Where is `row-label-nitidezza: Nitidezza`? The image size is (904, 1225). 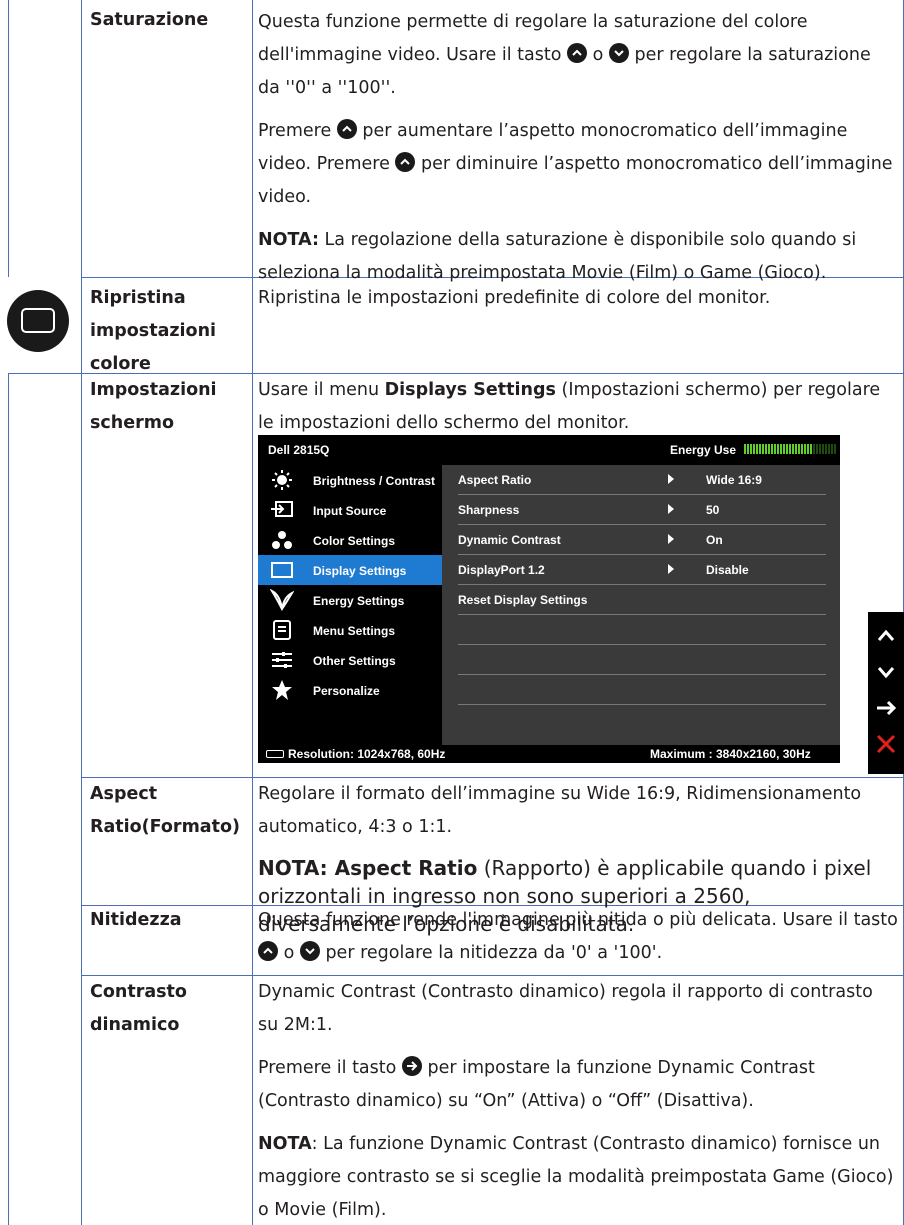 row-label-nitidezza: Nitidezza is located at coordinates (136, 920).